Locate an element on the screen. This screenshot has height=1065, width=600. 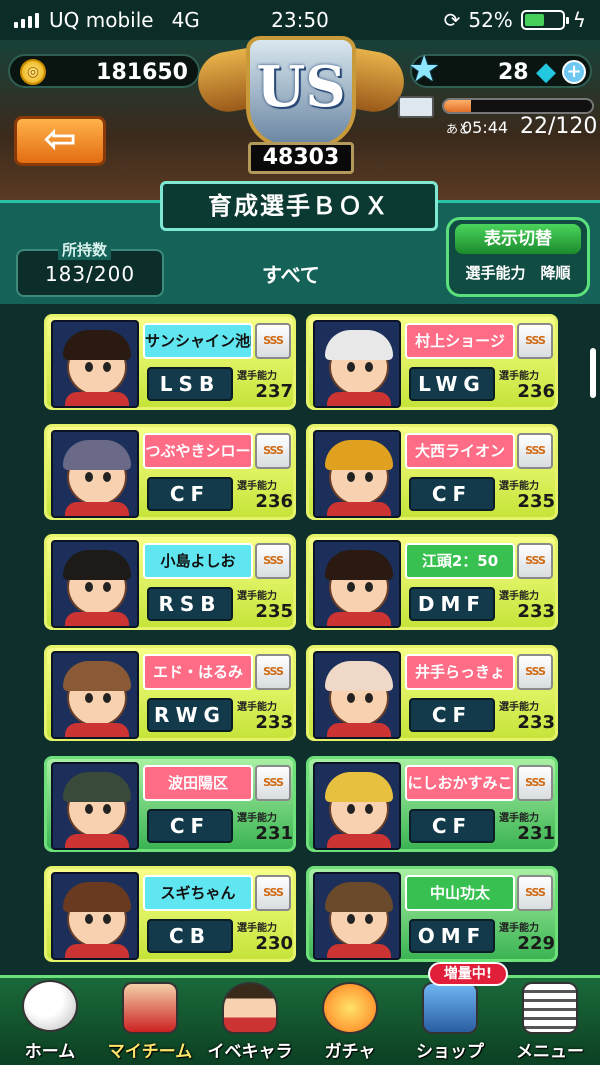
box-header: 育成選手ＢＯＸ 所持数 183/200 すべて 表示切替 選手能力 降順 is located at coordinates (300, 242).